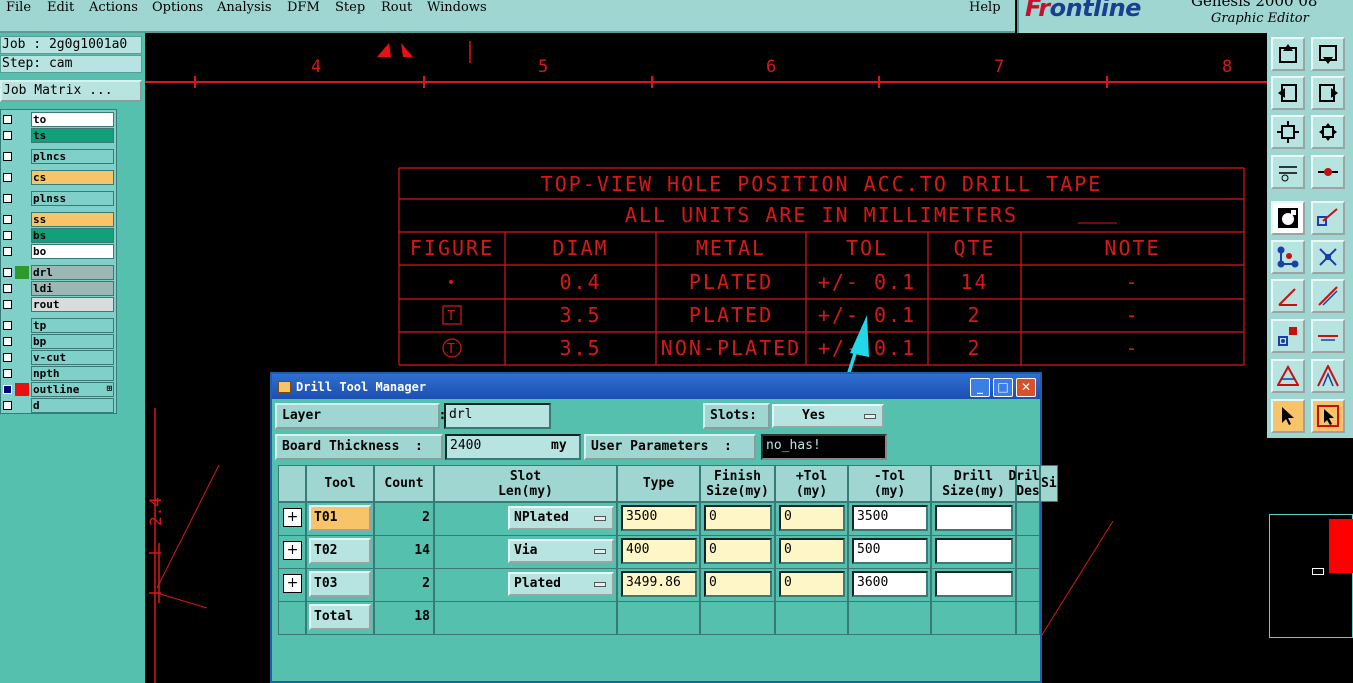 This screenshot has width=1353, height=683. What do you see at coordinates (72, 251) in the screenshot?
I see `layer-name: bo` at bounding box center [72, 251].